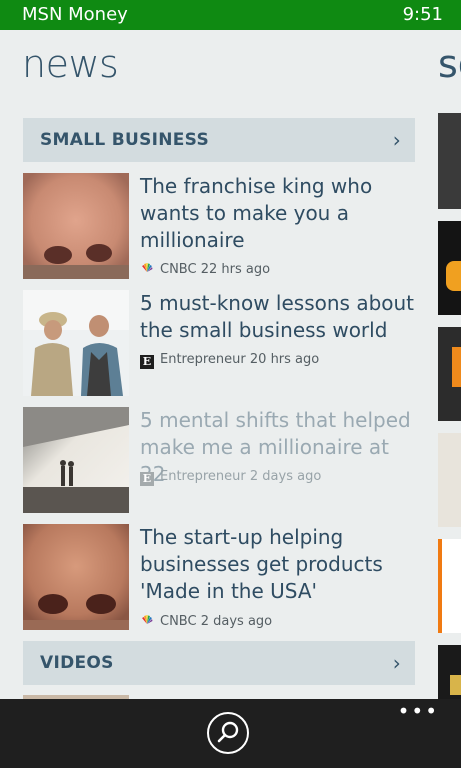  Describe the element at coordinates (124, 140) in the screenshot. I see `section-title: SMALL BUSINESS` at that location.